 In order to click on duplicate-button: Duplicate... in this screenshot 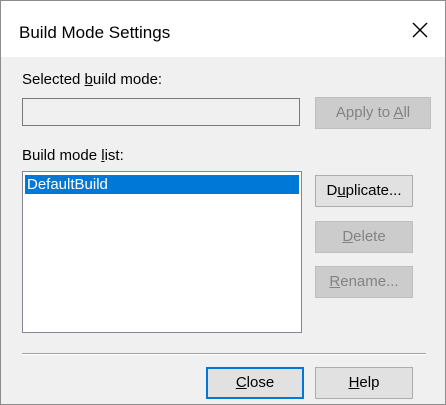, I will do `click(364, 191)`.